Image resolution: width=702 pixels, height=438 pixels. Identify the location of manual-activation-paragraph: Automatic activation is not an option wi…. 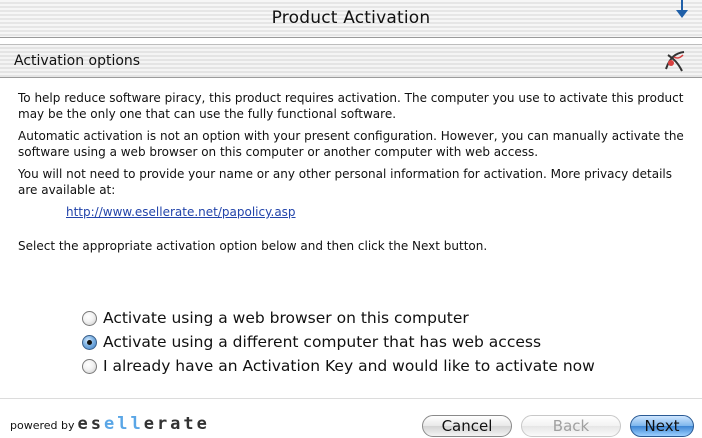
(351, 144).